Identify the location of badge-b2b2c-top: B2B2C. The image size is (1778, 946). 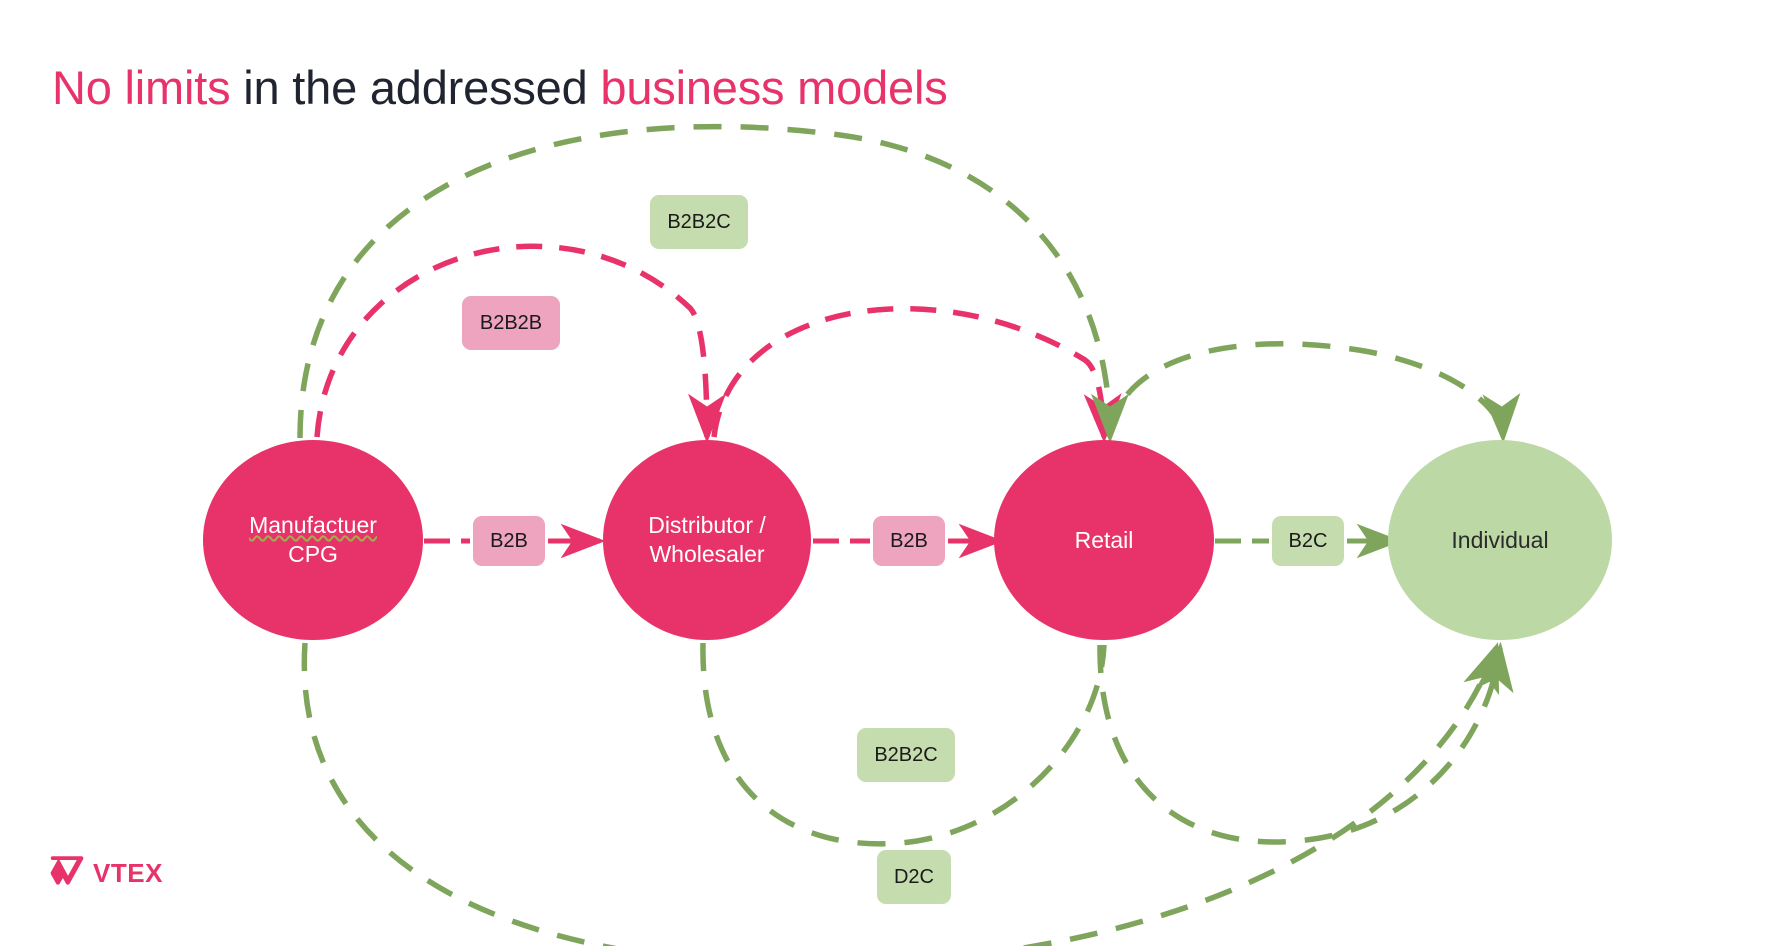
(699, 222).